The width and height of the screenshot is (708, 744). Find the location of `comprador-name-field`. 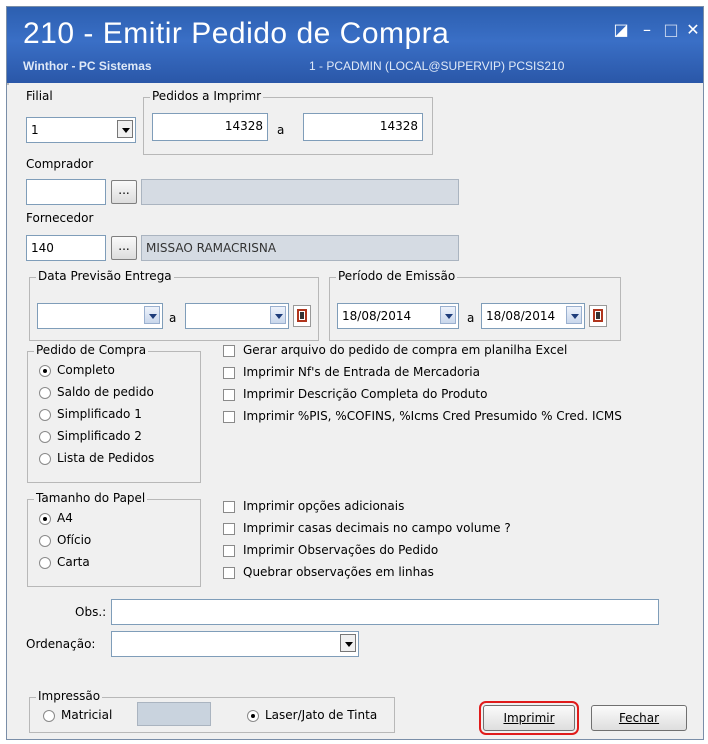

comprador-name-field is located at coordinates (300, 192).